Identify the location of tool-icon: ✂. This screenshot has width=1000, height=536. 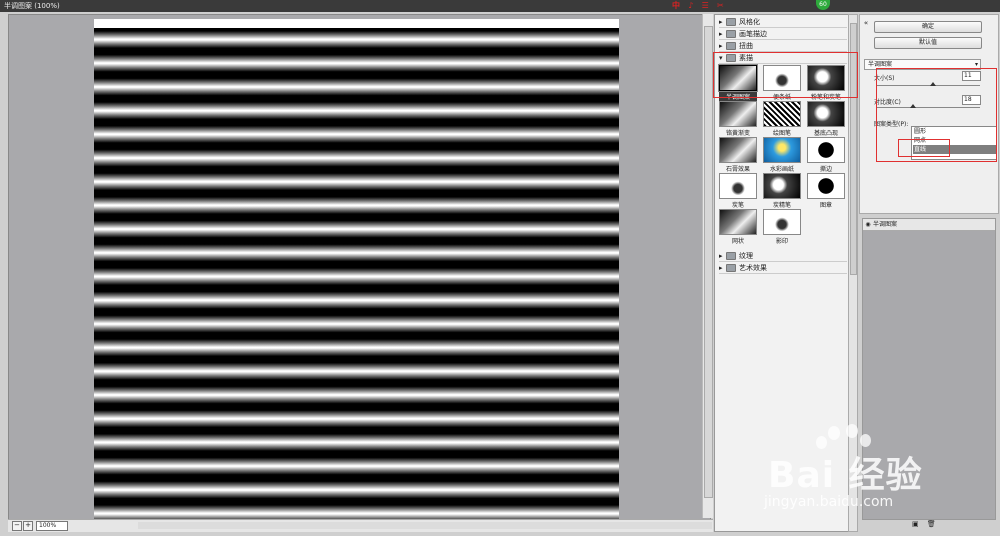
(720, 5).